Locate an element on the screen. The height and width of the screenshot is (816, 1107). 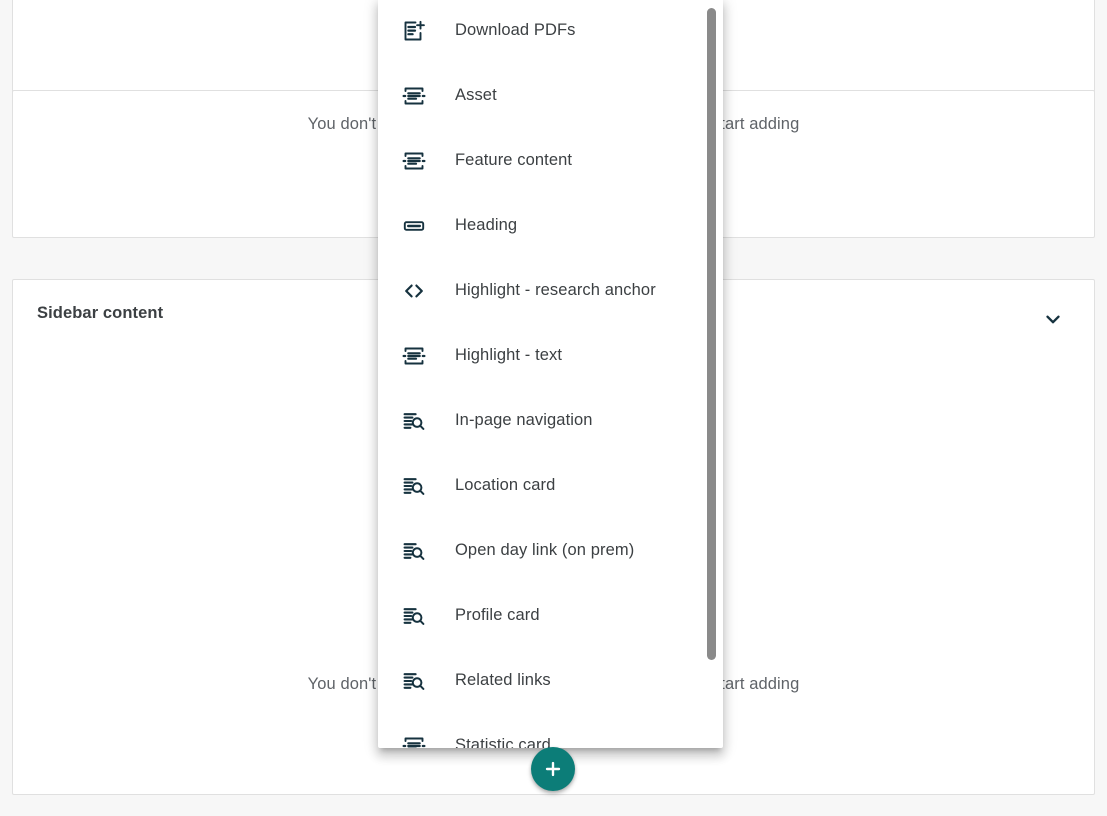
sidebar-card-title: Sidebar content is located at coordinates (100, 313).